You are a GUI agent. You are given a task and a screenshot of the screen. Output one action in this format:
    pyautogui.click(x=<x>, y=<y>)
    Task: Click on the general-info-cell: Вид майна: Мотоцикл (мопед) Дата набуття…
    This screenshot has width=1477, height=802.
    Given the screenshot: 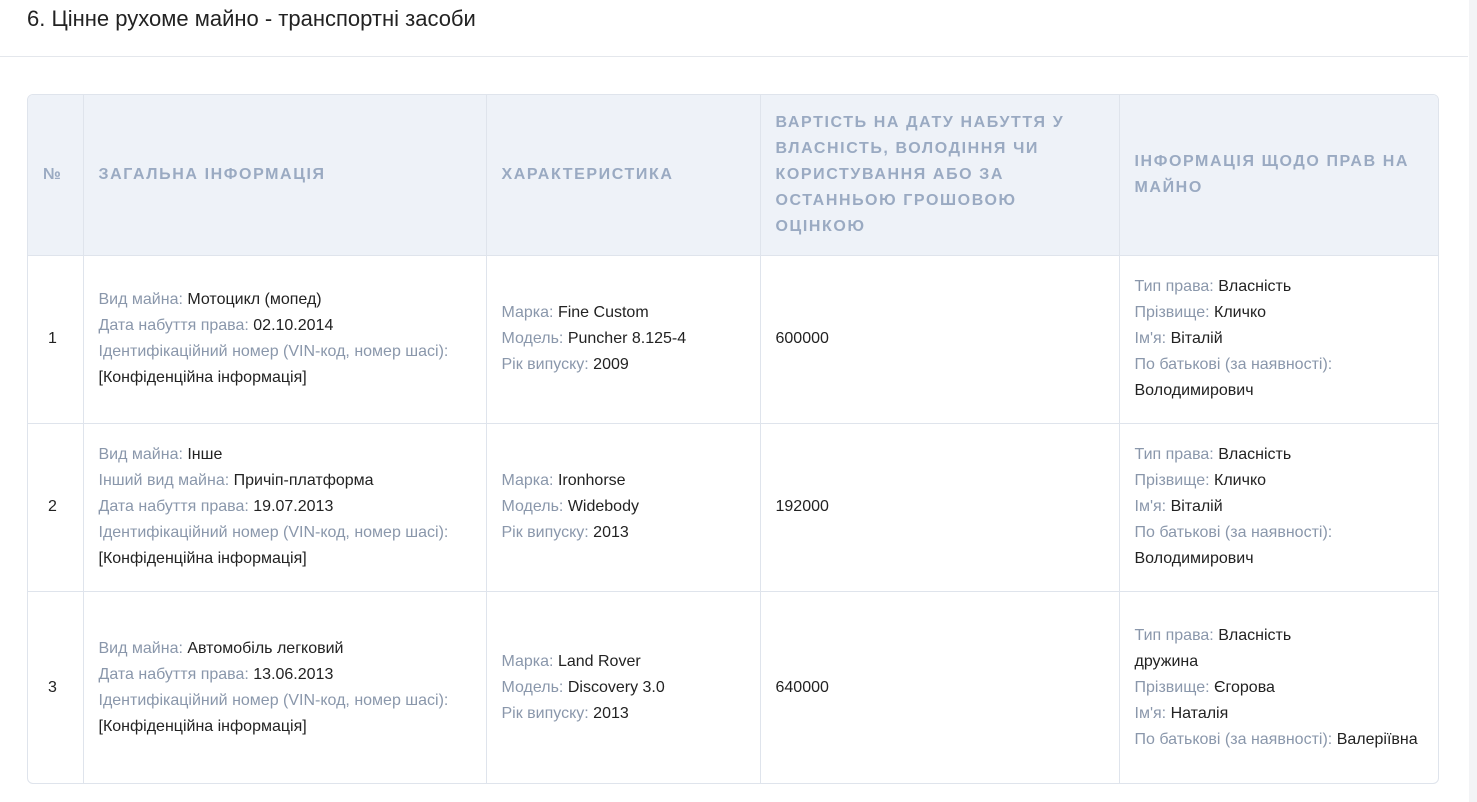 What is the action you would take?
    pyautogui.click(x=285, y=339)
    